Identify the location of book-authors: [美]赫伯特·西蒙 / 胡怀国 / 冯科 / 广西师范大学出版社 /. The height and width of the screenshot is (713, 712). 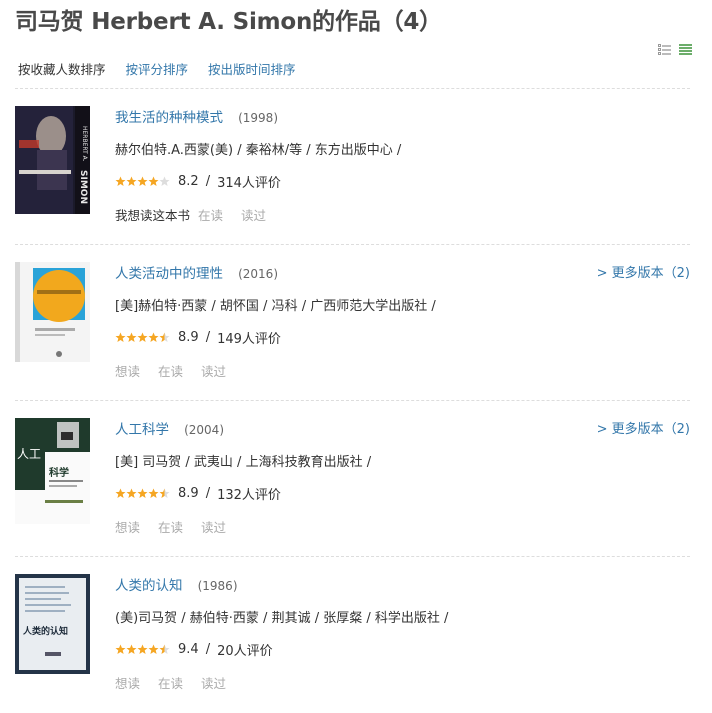
(275, 306).